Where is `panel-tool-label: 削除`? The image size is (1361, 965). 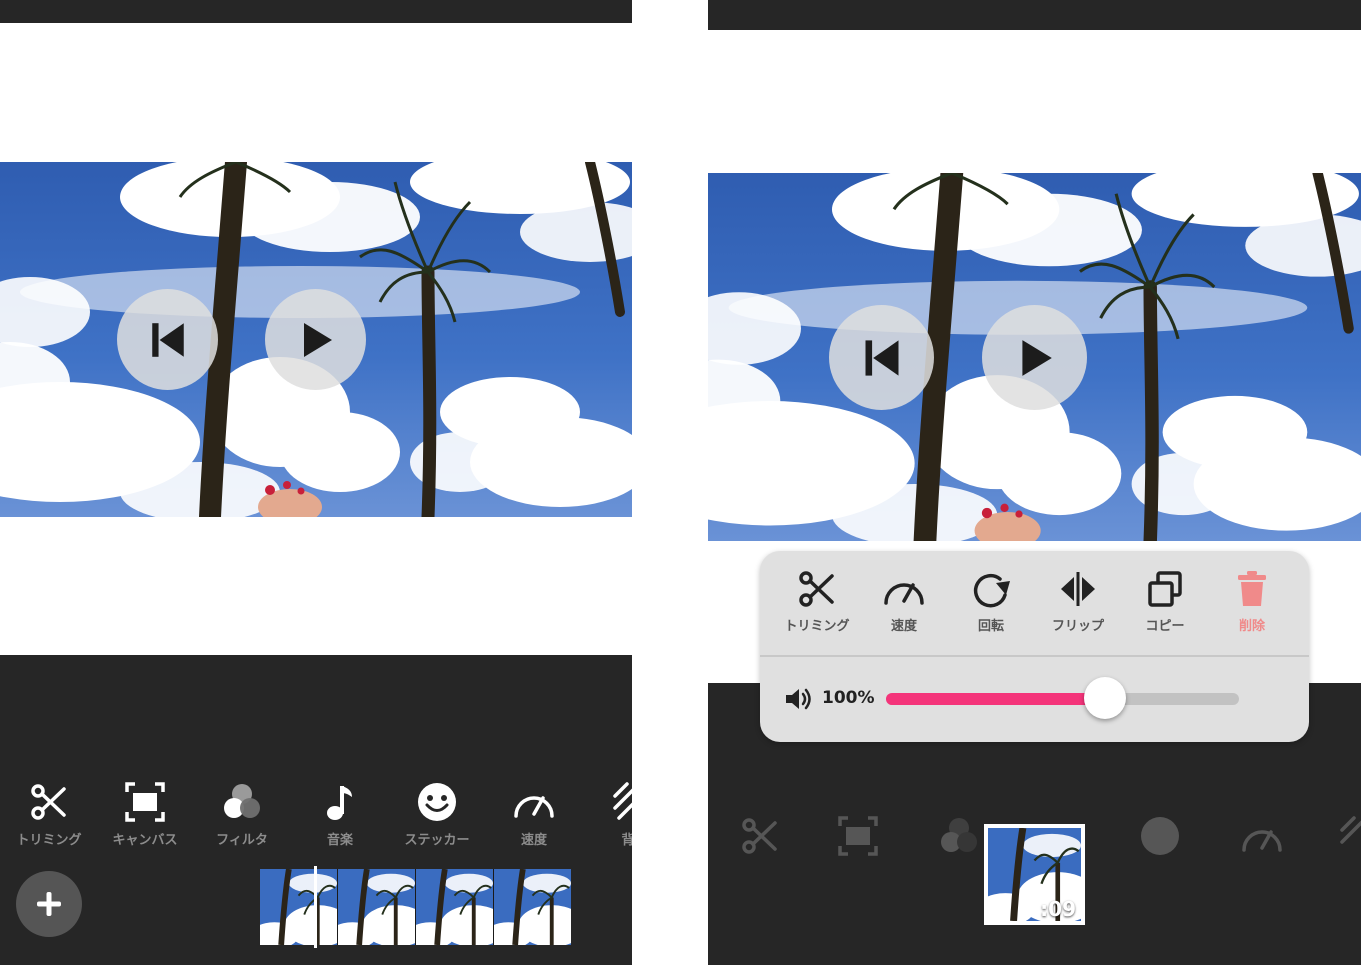 panel-tool-label: 削除 is located at coordinates (1251, 626).